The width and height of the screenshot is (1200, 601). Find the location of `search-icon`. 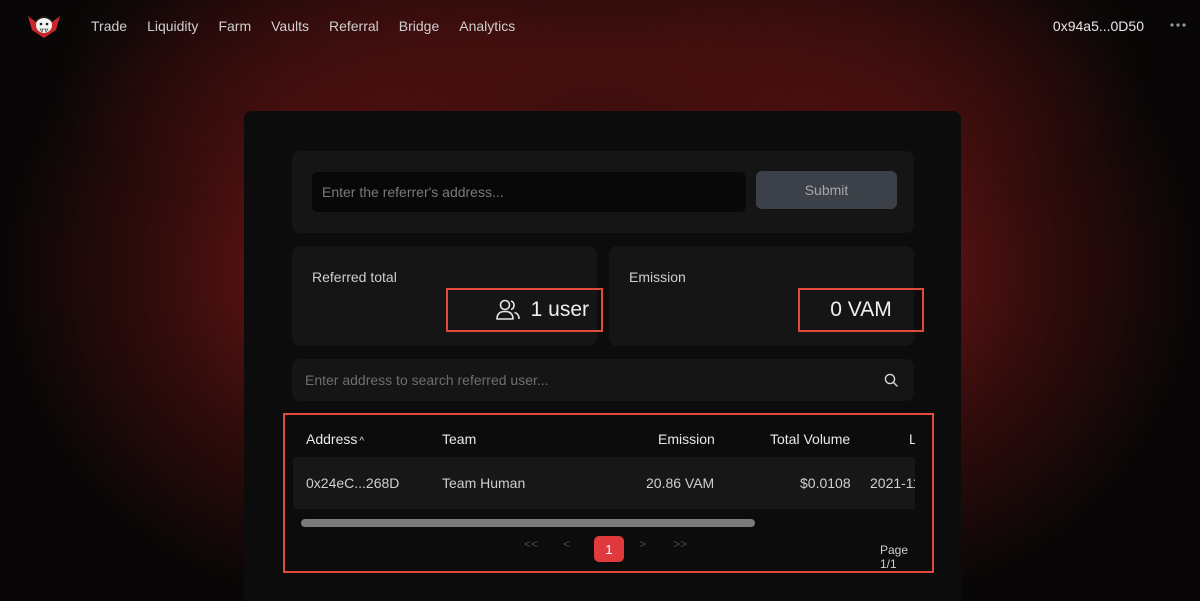

search-icon is located at coordinates (891, 380).